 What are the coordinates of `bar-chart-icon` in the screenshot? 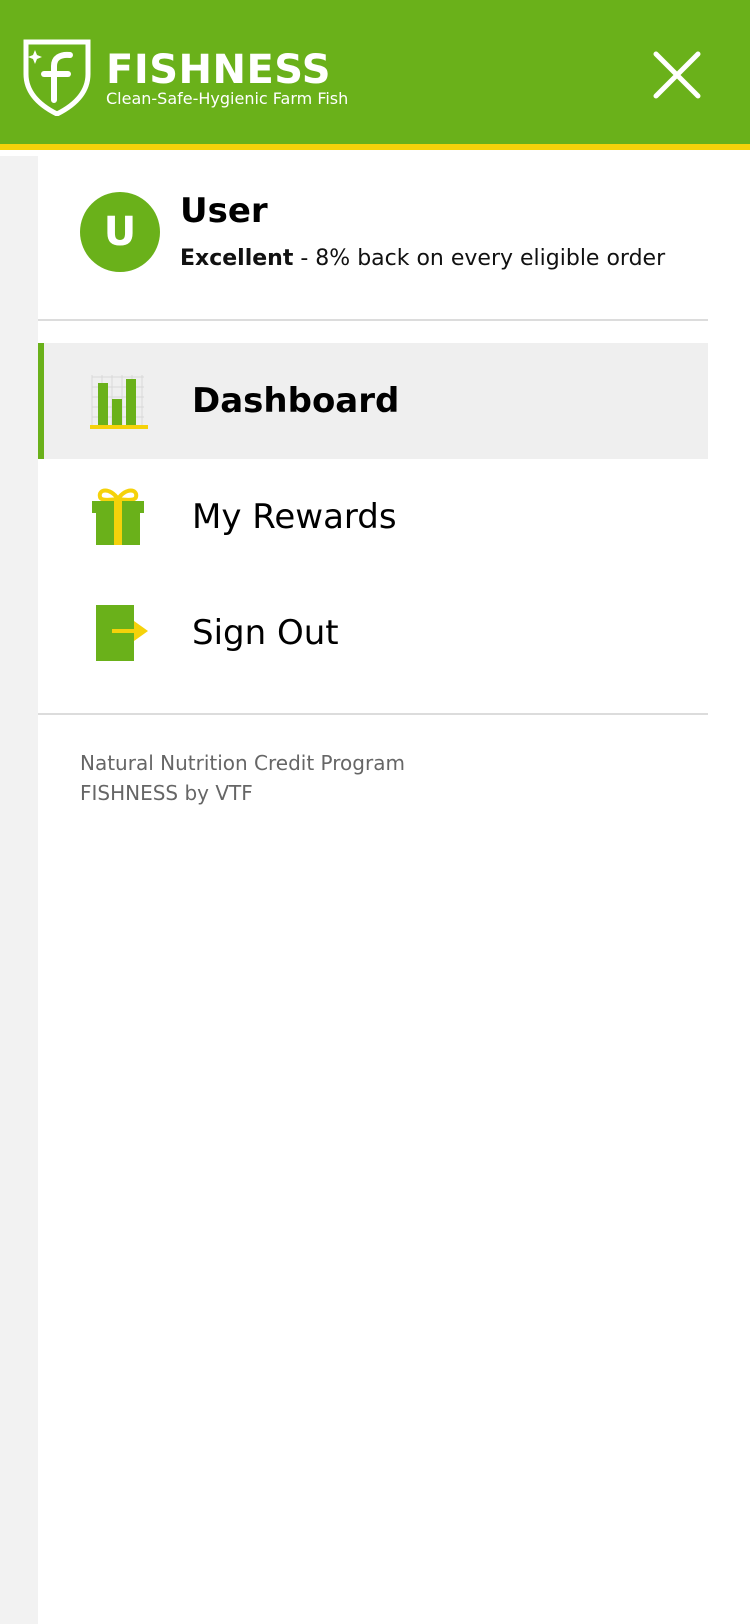 It's located at (119, 402).